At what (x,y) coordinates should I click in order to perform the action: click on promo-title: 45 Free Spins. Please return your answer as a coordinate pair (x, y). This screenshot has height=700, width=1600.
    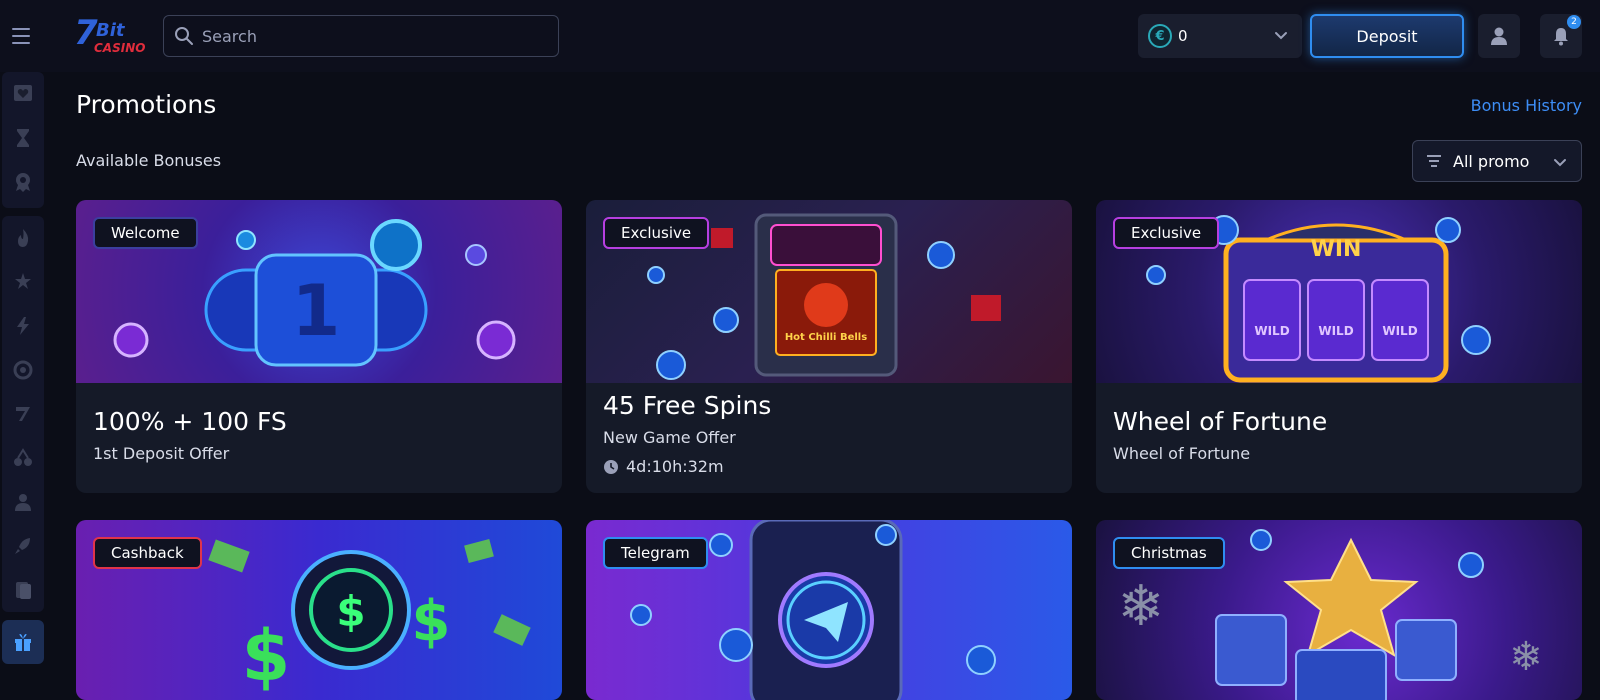
    Looking at the image, I should click on (687, 405).